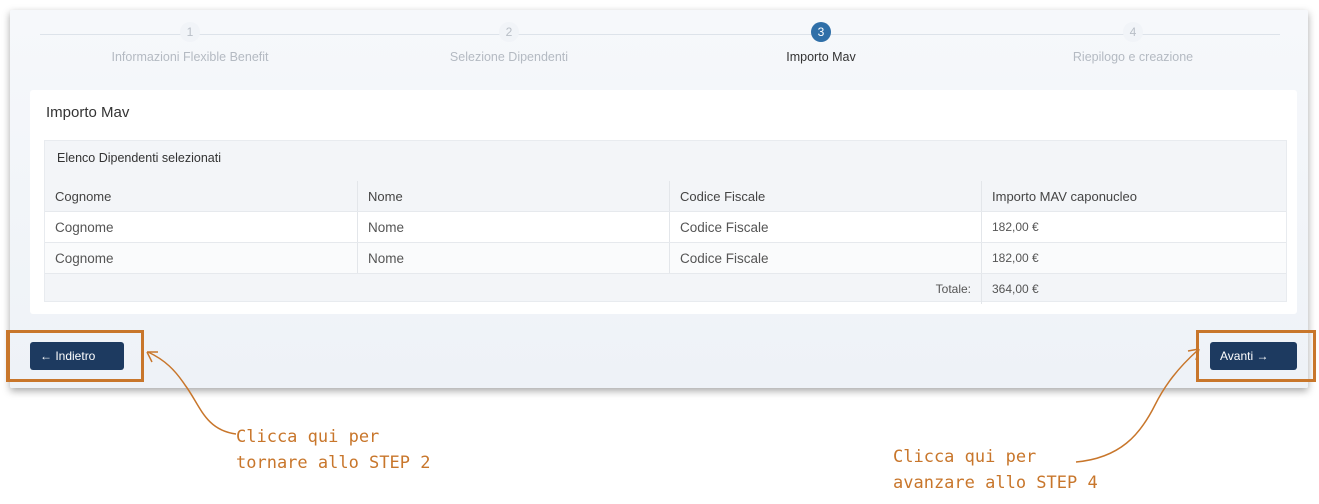  Describe the element at coordinates (190, 32) in the screenshot. I see `step-1-number: 1` at that location.